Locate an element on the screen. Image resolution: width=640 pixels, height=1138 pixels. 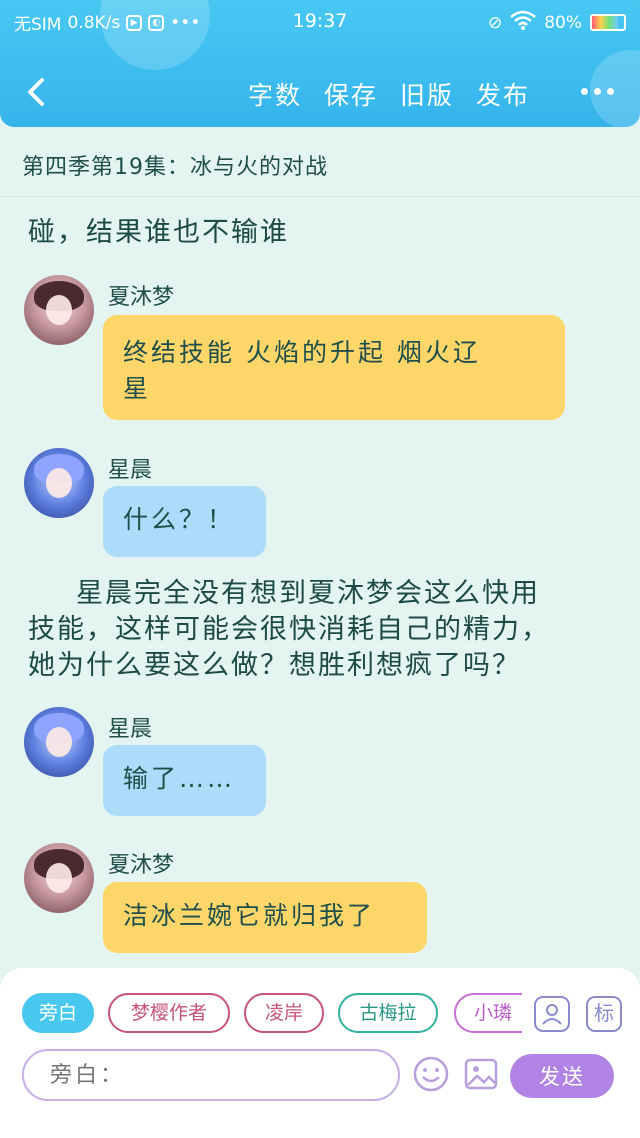
old-version-button: 旧版 is located at coordinates (427, 94).